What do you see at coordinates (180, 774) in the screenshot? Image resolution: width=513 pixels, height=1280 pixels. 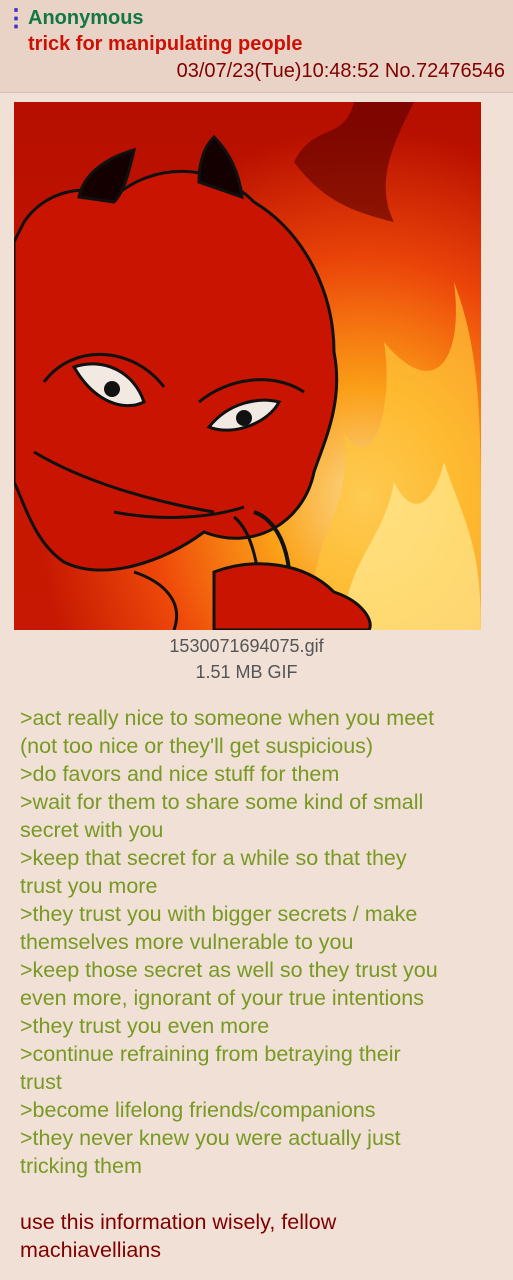 I see `greentext-line: >do favors and nice stuff for them` at bounding box center [180, 774].